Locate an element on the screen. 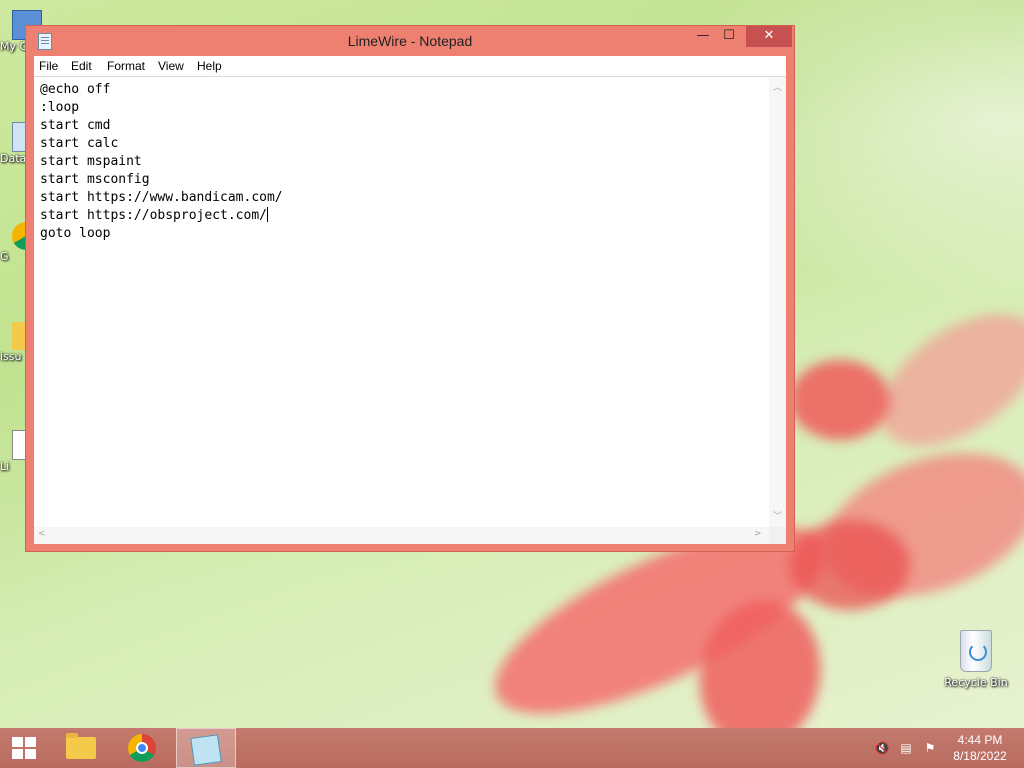  chrome-icon is located at coordinates (142, 748).